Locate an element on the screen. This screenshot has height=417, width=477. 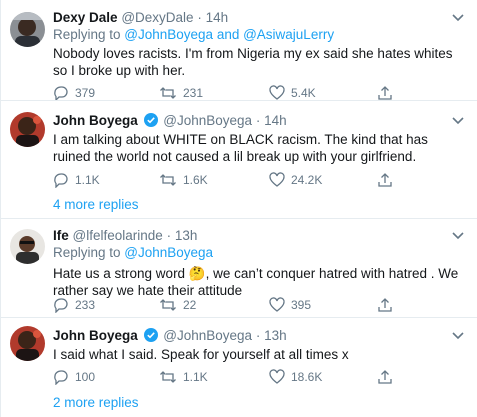
like-count: 5.4K is located at coordinates (303, 93).